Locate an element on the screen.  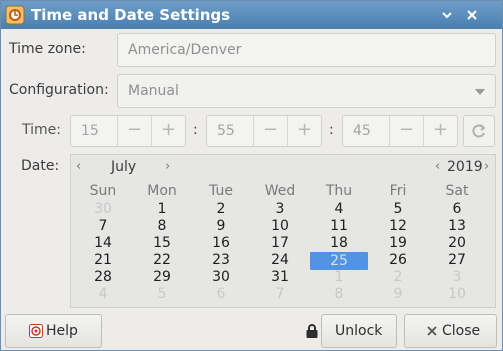
lock-icon is located at coordinates (312, 331).